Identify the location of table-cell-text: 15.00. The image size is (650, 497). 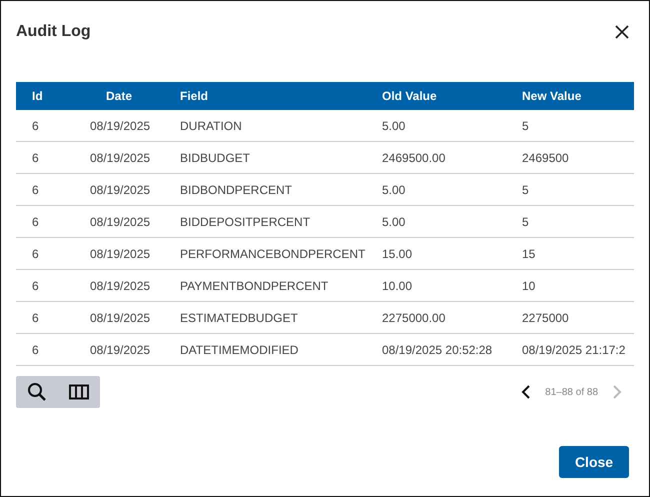
(398, 253).